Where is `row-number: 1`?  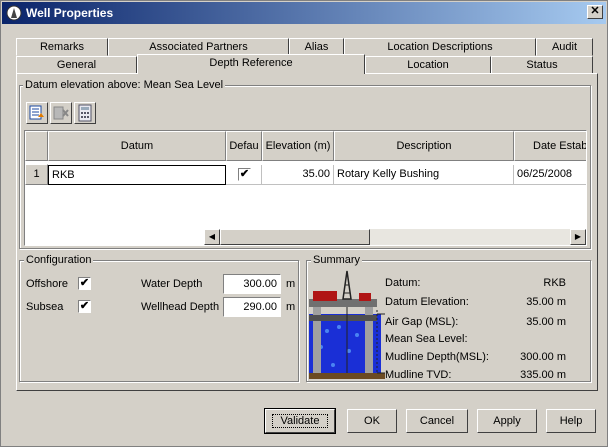
row-number: 1 is located at coordinates (36, 174).